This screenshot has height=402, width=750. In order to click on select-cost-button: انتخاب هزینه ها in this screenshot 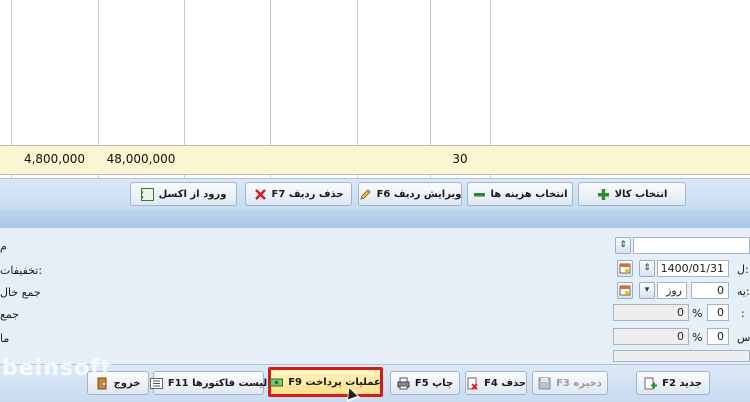, I will do `click(520, 194)`.